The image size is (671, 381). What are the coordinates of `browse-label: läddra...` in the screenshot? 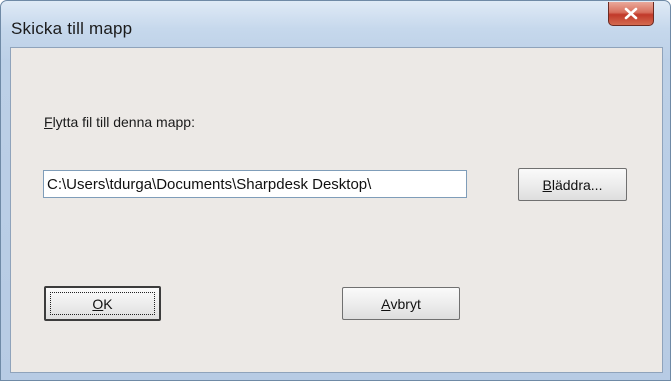 It's located at (577, 184).